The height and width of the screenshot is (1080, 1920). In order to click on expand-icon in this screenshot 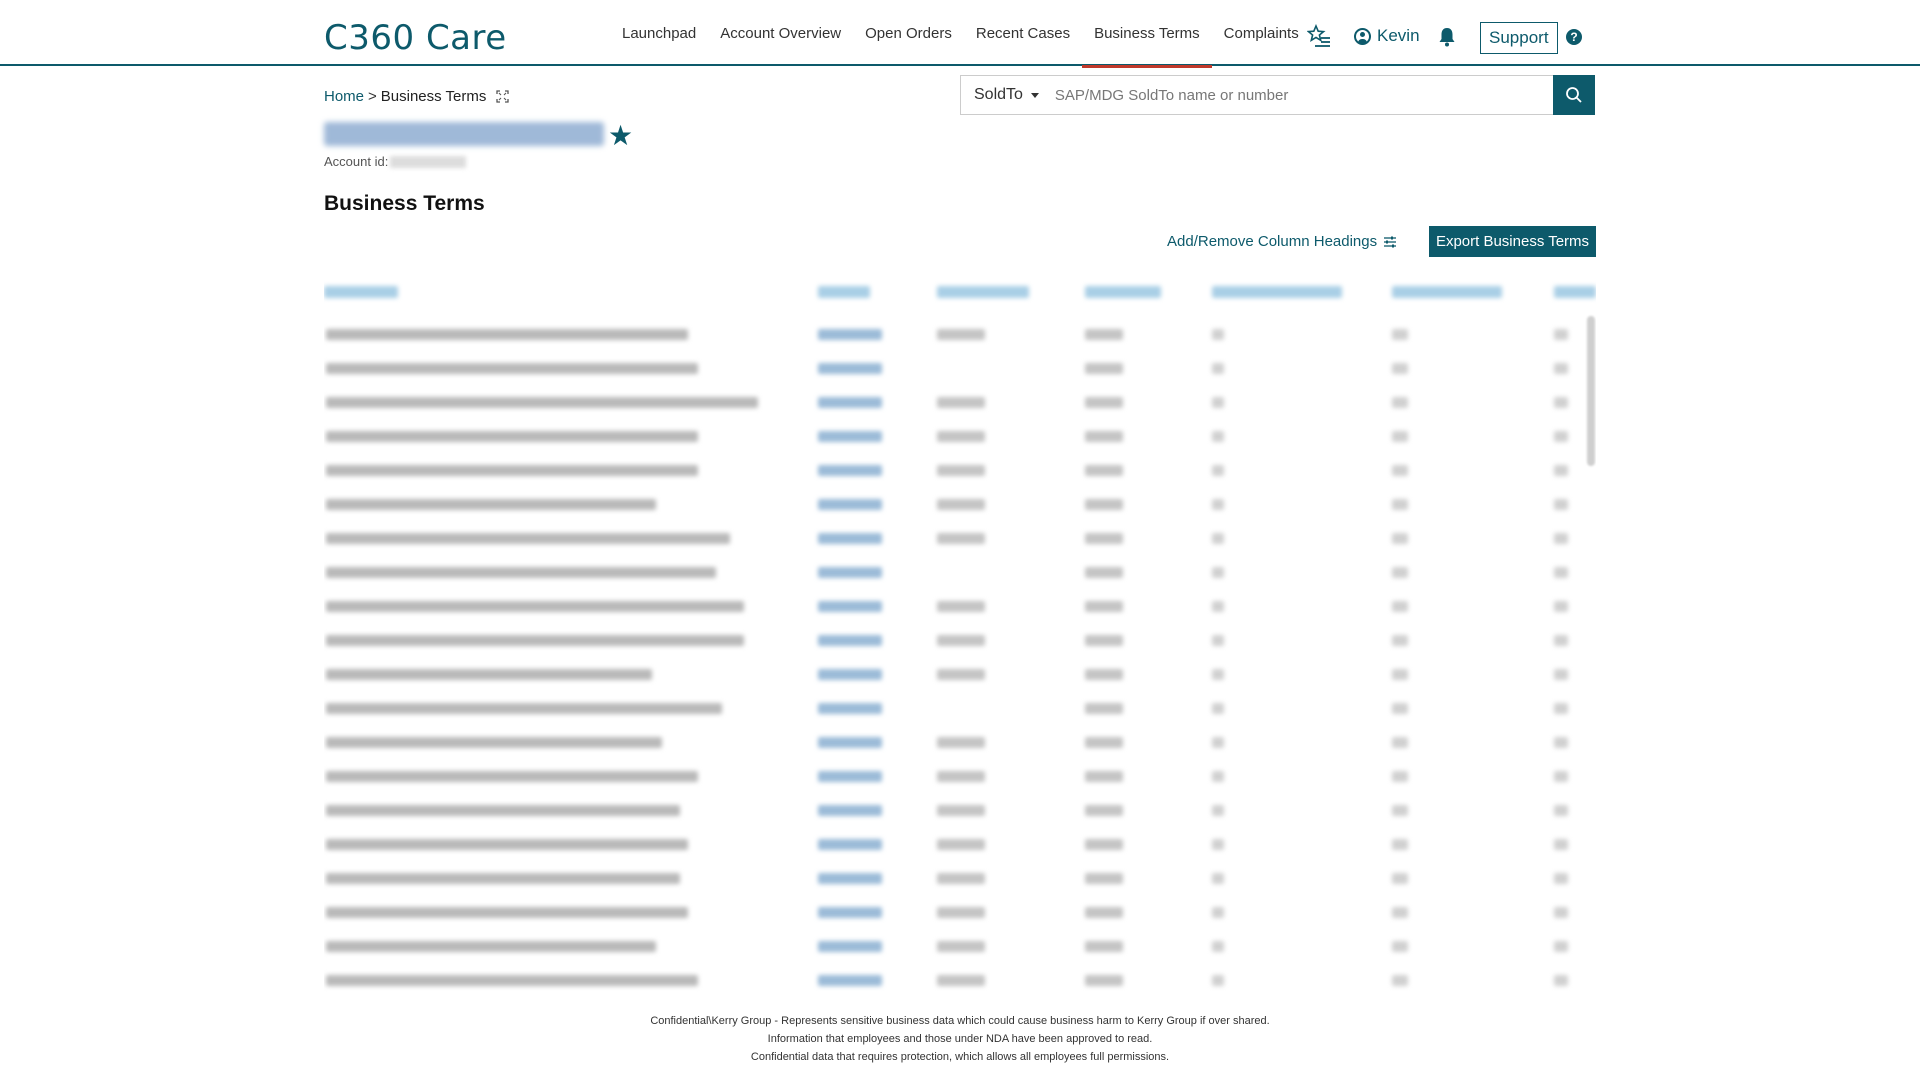, I will do `click(503, 96)`.